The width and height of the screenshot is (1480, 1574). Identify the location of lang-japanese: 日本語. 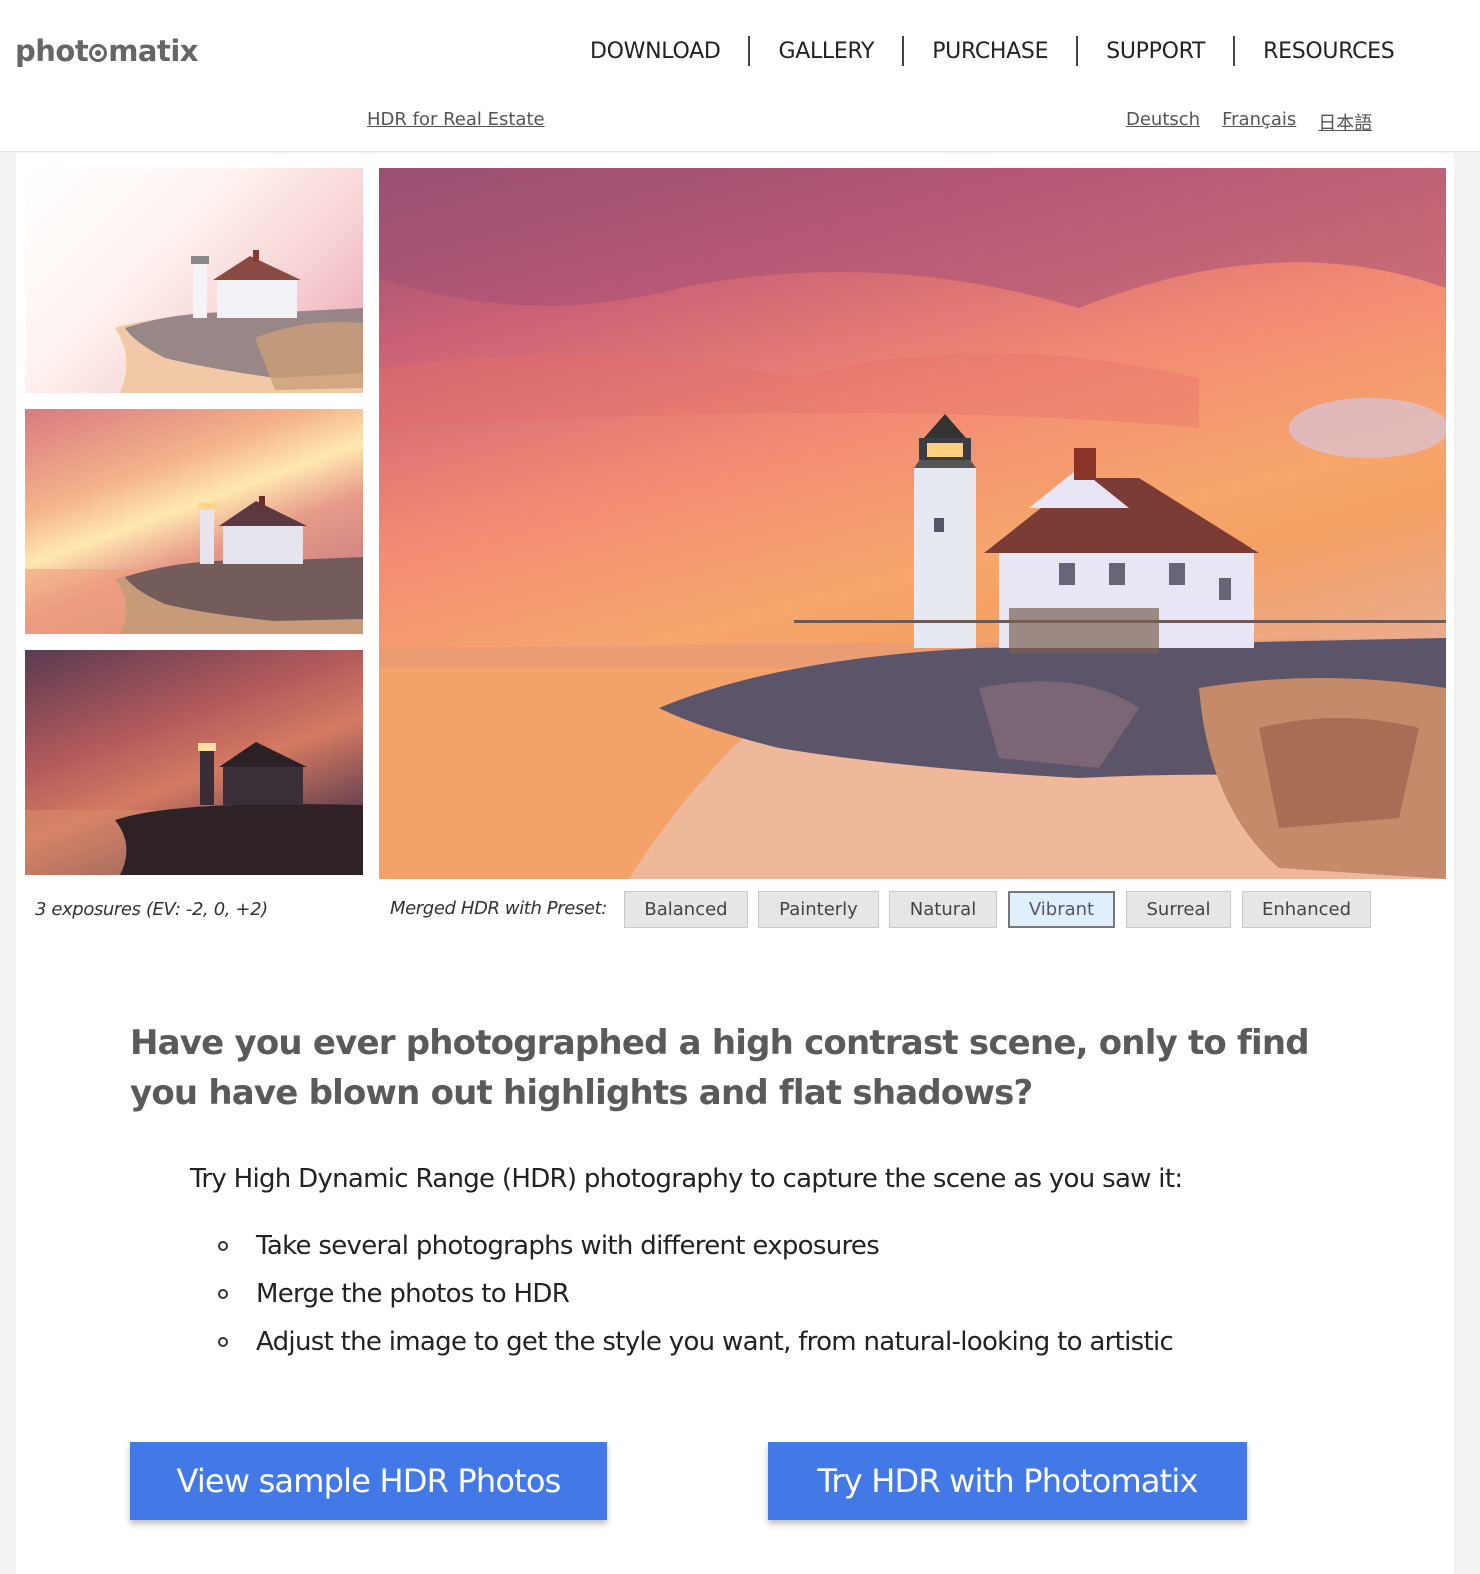
(1345, 122).